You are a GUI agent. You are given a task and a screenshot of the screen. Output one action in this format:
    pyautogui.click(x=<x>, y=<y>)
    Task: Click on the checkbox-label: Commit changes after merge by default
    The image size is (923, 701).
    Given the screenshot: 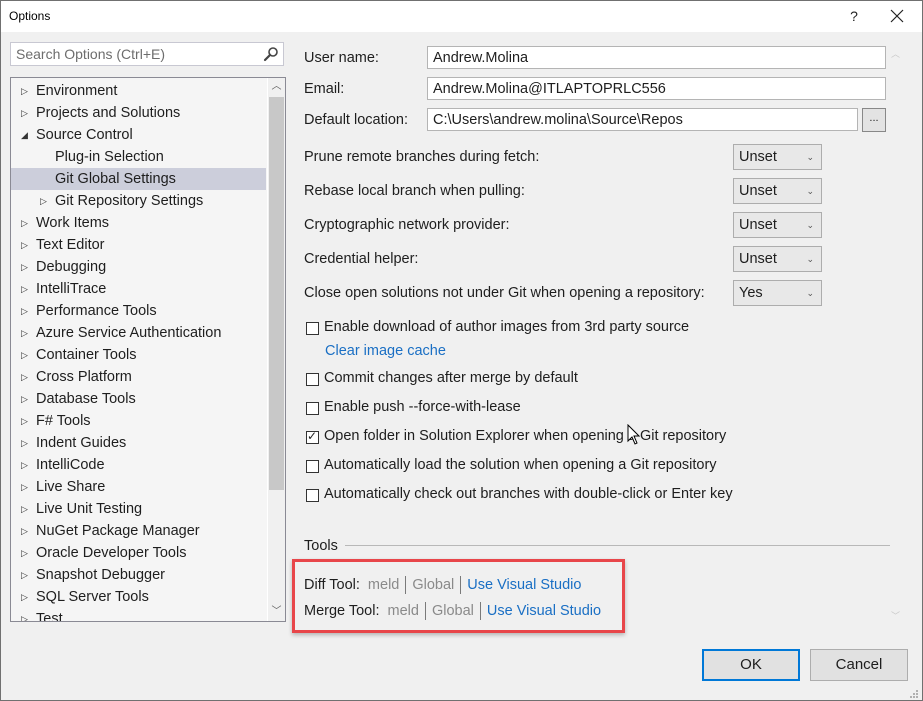 What is the action you would take?
    pyautogui.click(x=451, y=378)
    